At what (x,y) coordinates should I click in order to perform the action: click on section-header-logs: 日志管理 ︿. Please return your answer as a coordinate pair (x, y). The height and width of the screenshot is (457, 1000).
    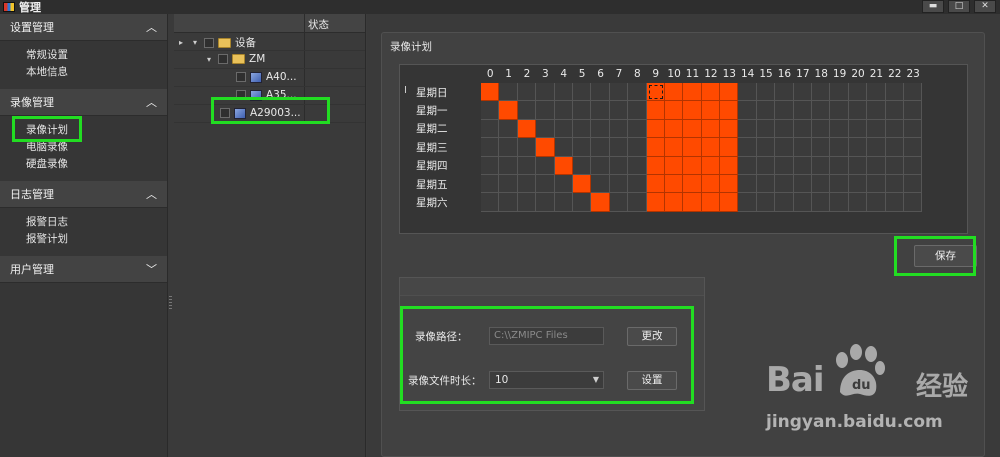
    Looking at the image, I should click on (83, 194).